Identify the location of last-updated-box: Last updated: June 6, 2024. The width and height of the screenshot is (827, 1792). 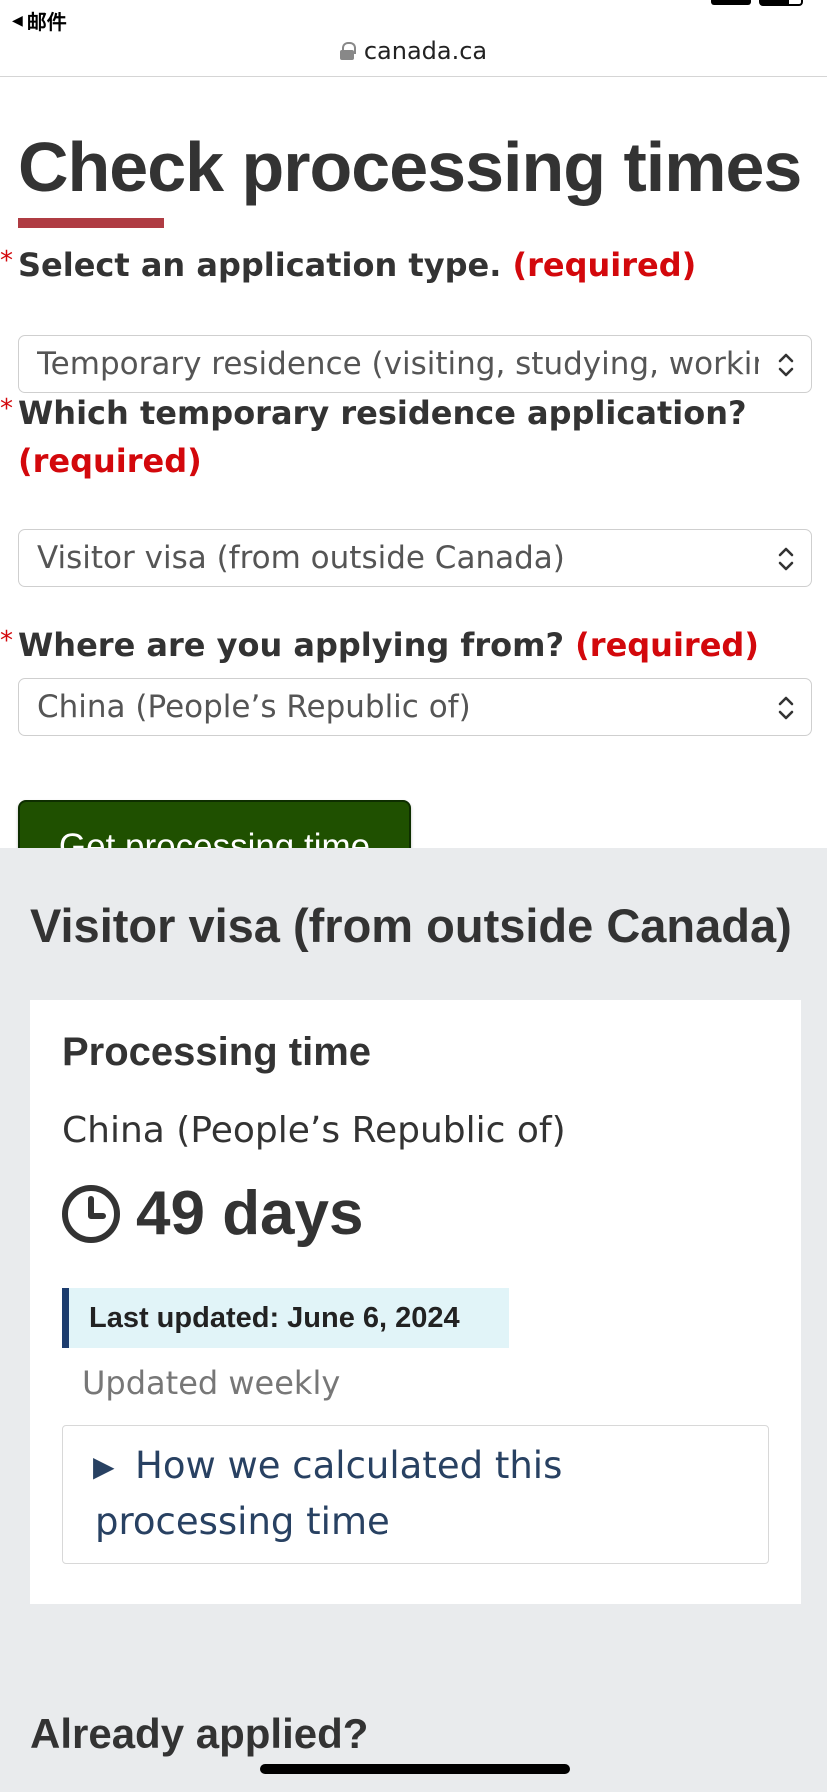
(285, 1318).